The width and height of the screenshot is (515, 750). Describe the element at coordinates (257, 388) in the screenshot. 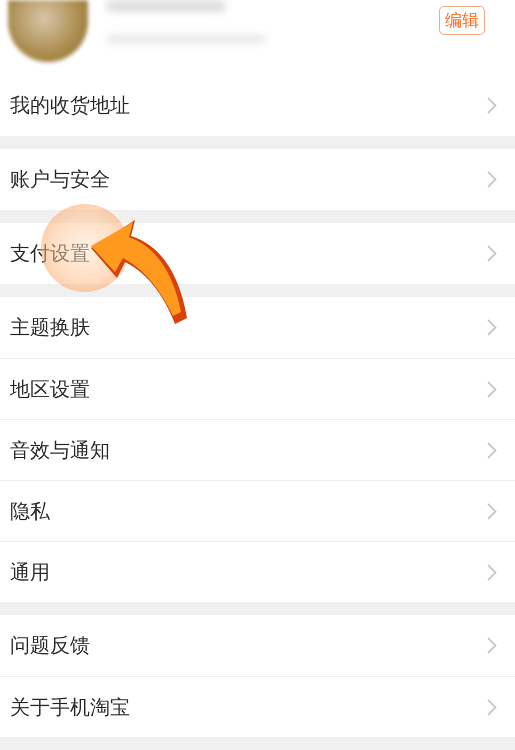

I see `settings-item: 地区设置` at that location.